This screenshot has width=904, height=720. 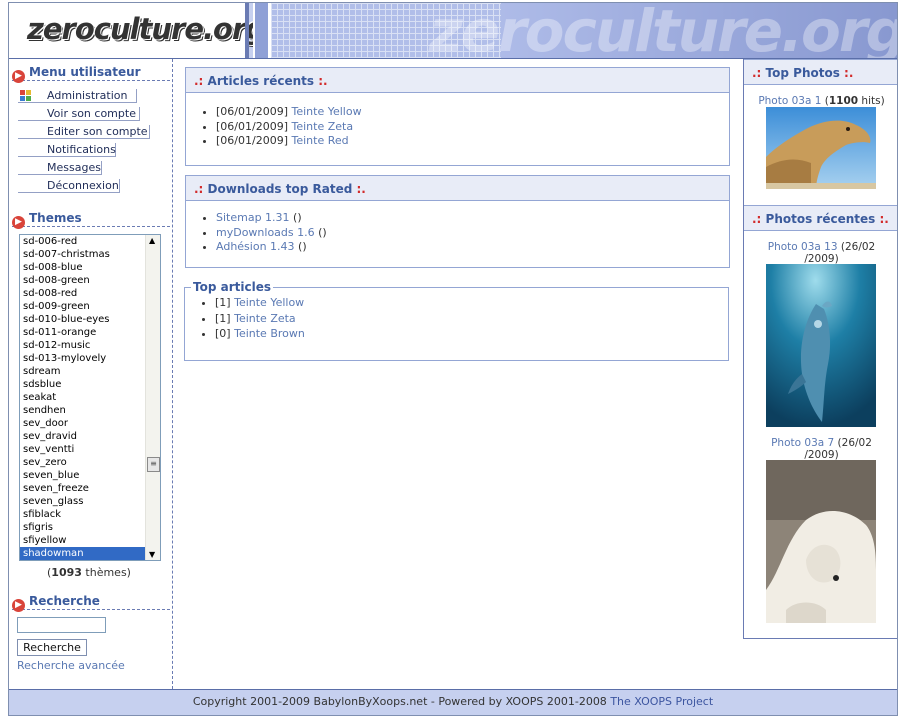 What do you see at coordinates (91, 74) in the screenshot?
I see `user-menu-title: ▶ Menu utilisateur` at bounding box center [91, 74].